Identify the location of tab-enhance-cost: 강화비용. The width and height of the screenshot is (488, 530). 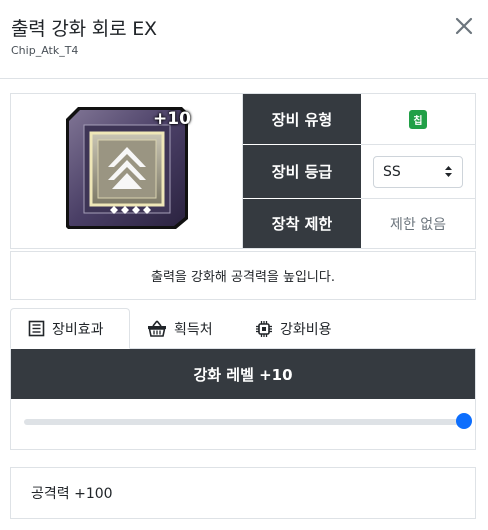
(293, 328).